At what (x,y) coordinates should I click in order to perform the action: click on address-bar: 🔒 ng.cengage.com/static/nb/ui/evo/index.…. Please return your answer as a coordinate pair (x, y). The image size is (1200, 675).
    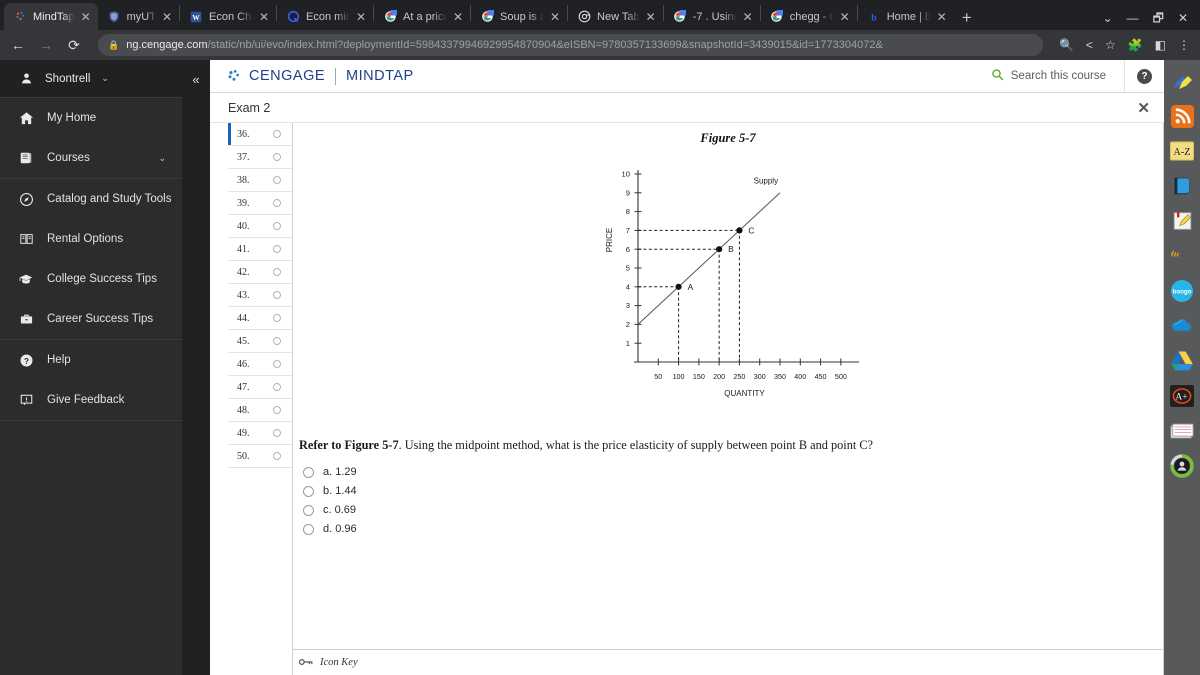
    Looking at the image, I should click on (570, 45).